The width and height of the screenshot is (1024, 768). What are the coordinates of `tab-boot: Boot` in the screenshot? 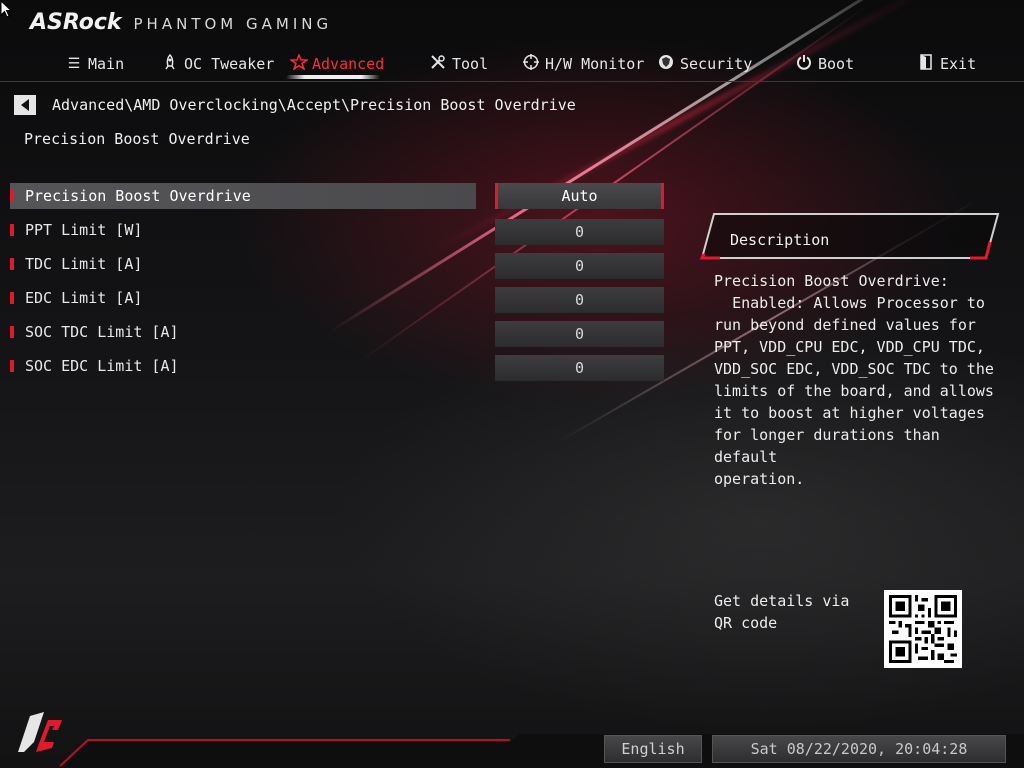 It's located at (825, 64).